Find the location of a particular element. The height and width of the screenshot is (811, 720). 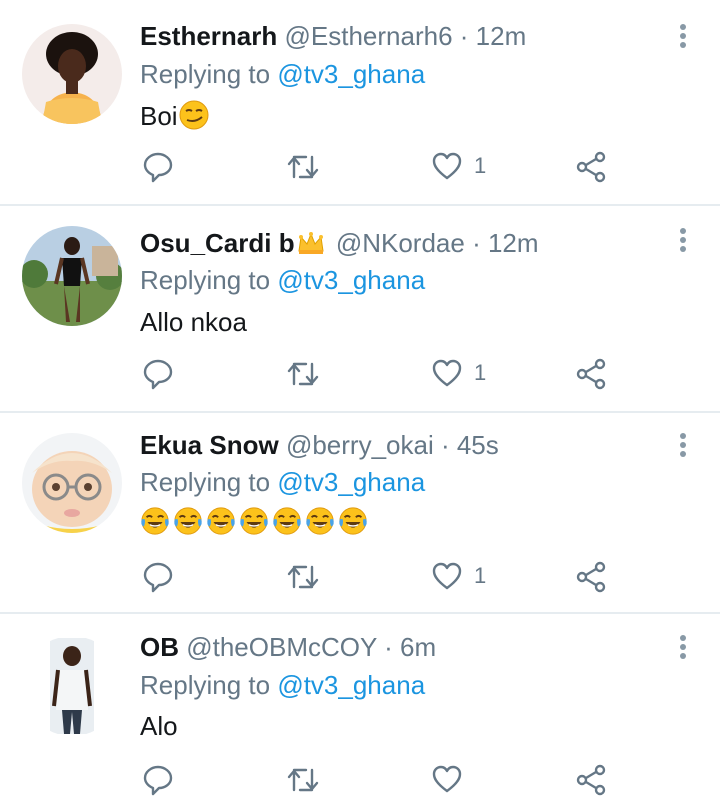

like-button is located at coordinates (453, 779).